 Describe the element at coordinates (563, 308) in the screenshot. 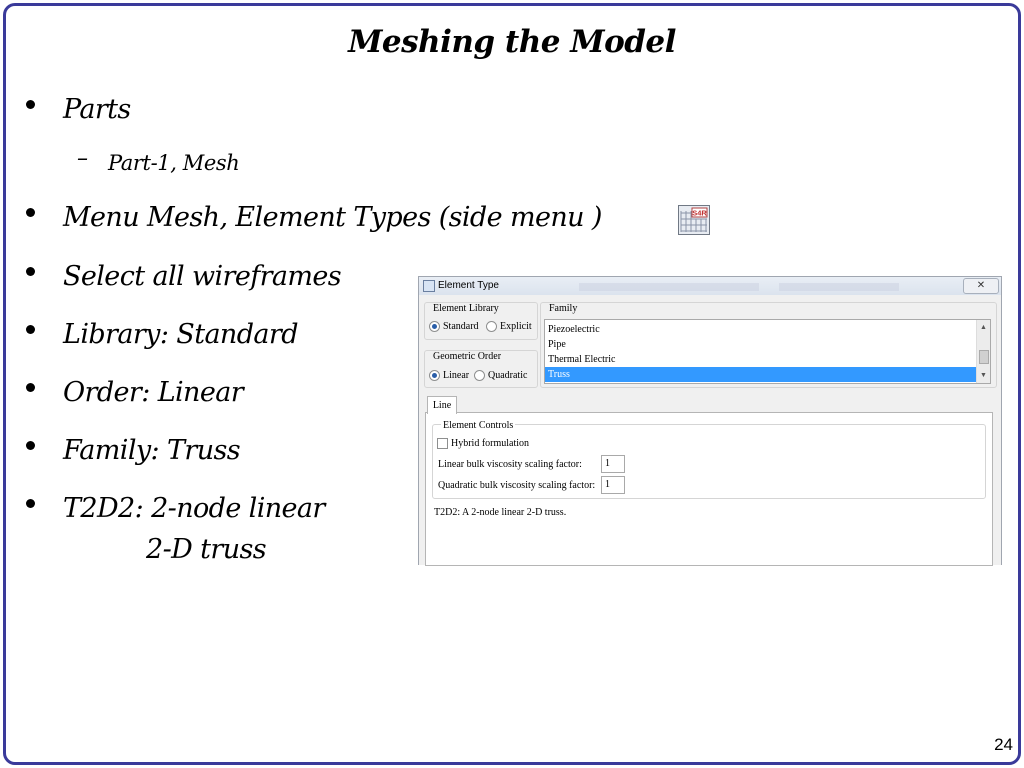

I see `family-label: Family` at that location.